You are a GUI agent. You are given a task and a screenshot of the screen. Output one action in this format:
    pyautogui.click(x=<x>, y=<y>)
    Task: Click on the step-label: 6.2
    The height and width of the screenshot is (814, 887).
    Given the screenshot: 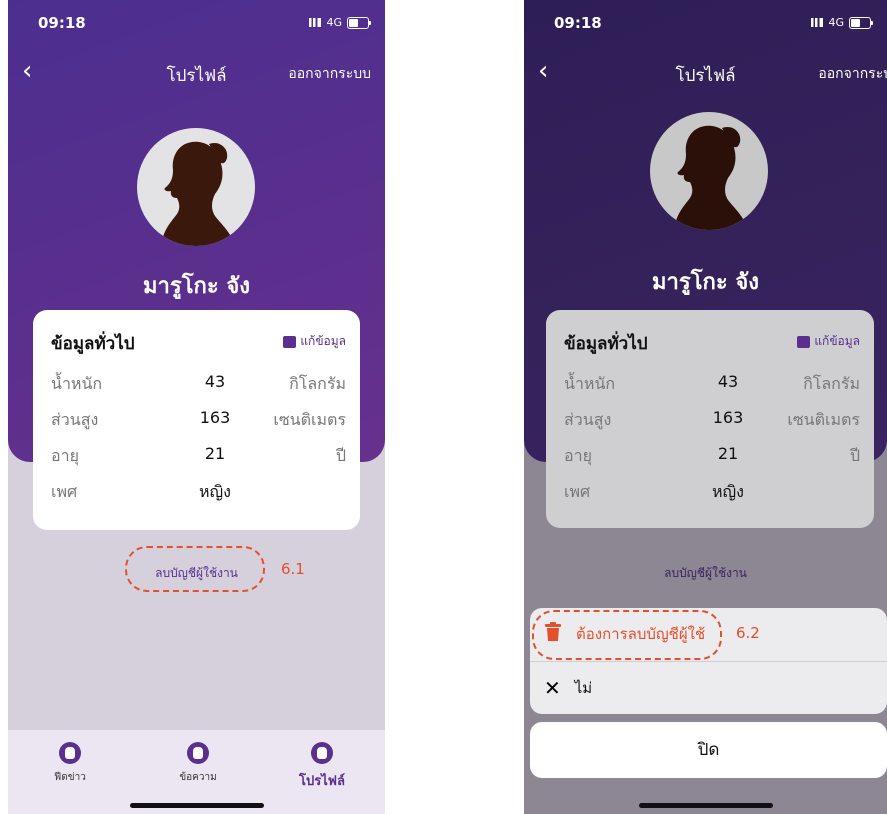 What is the action you would take?
    pyautogui.click(x=748, y=633)
    